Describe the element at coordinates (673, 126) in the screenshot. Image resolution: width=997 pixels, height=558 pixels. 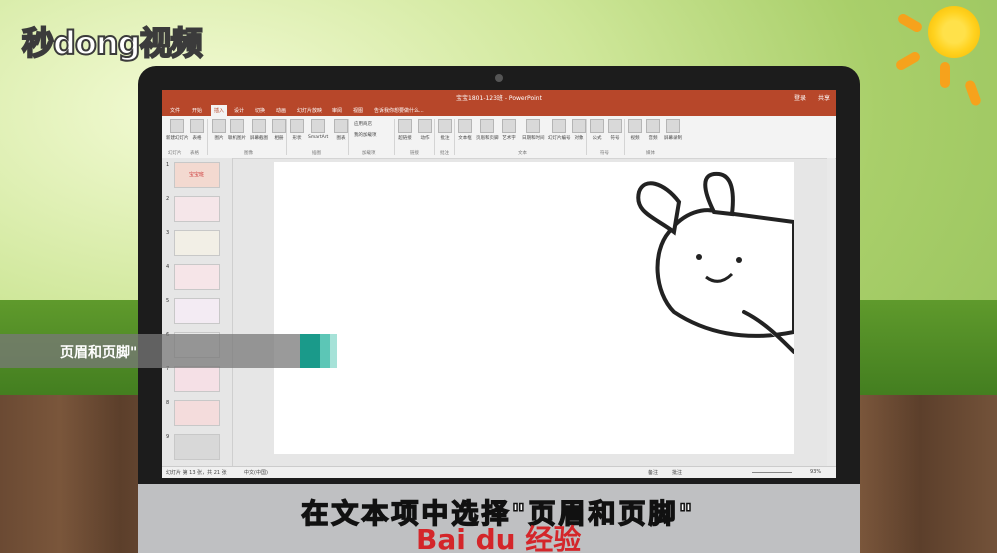
I see `record-icon` at that location.